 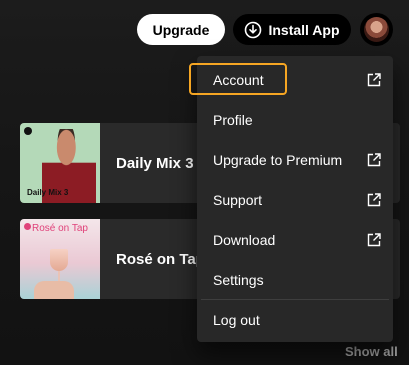 What do you see at coordinates (238, 80) in the screenshot?
I see `menu-item-label: Account` at bounding box center [238, 80].